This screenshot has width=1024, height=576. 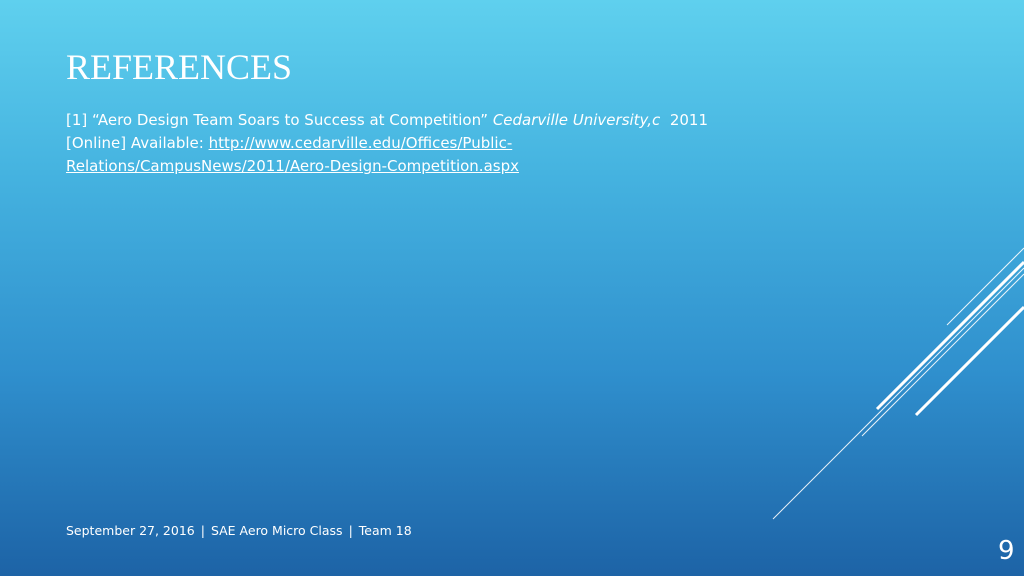 I want to click on footer-team: Team 18, so click(x=385, y=530).